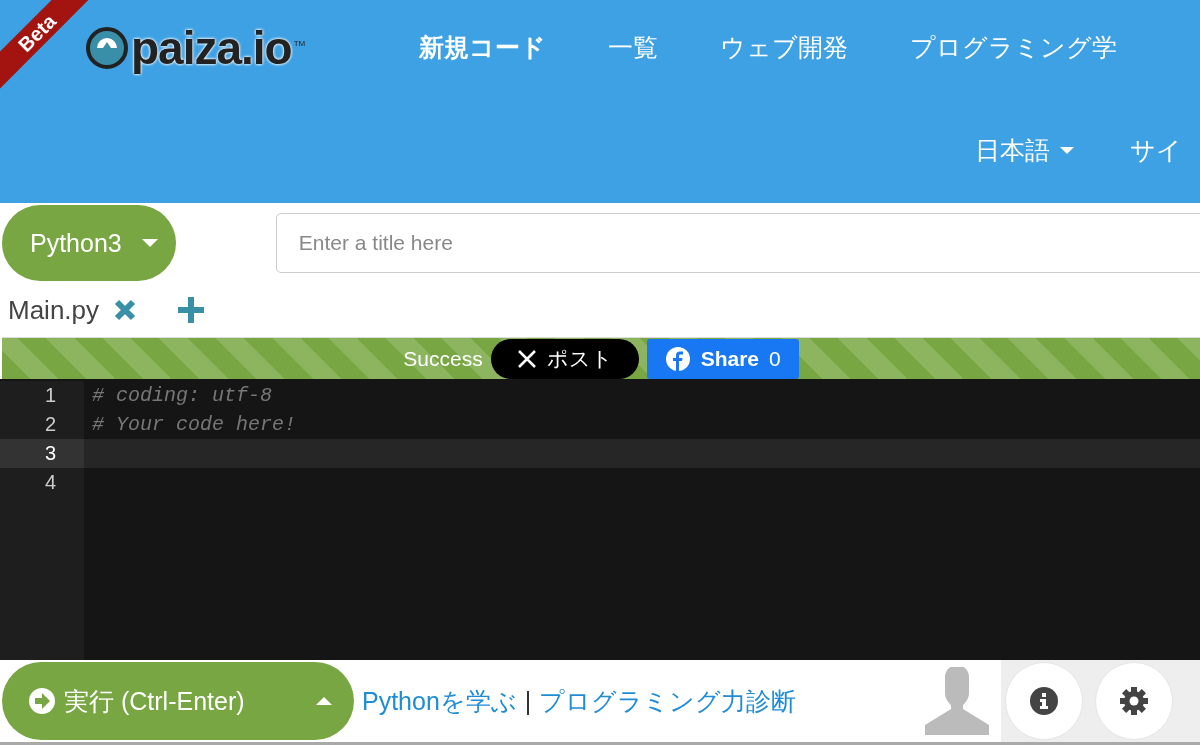 The image size is (1200, 745). I want to click on x-logo-icon, so click(526, 358).